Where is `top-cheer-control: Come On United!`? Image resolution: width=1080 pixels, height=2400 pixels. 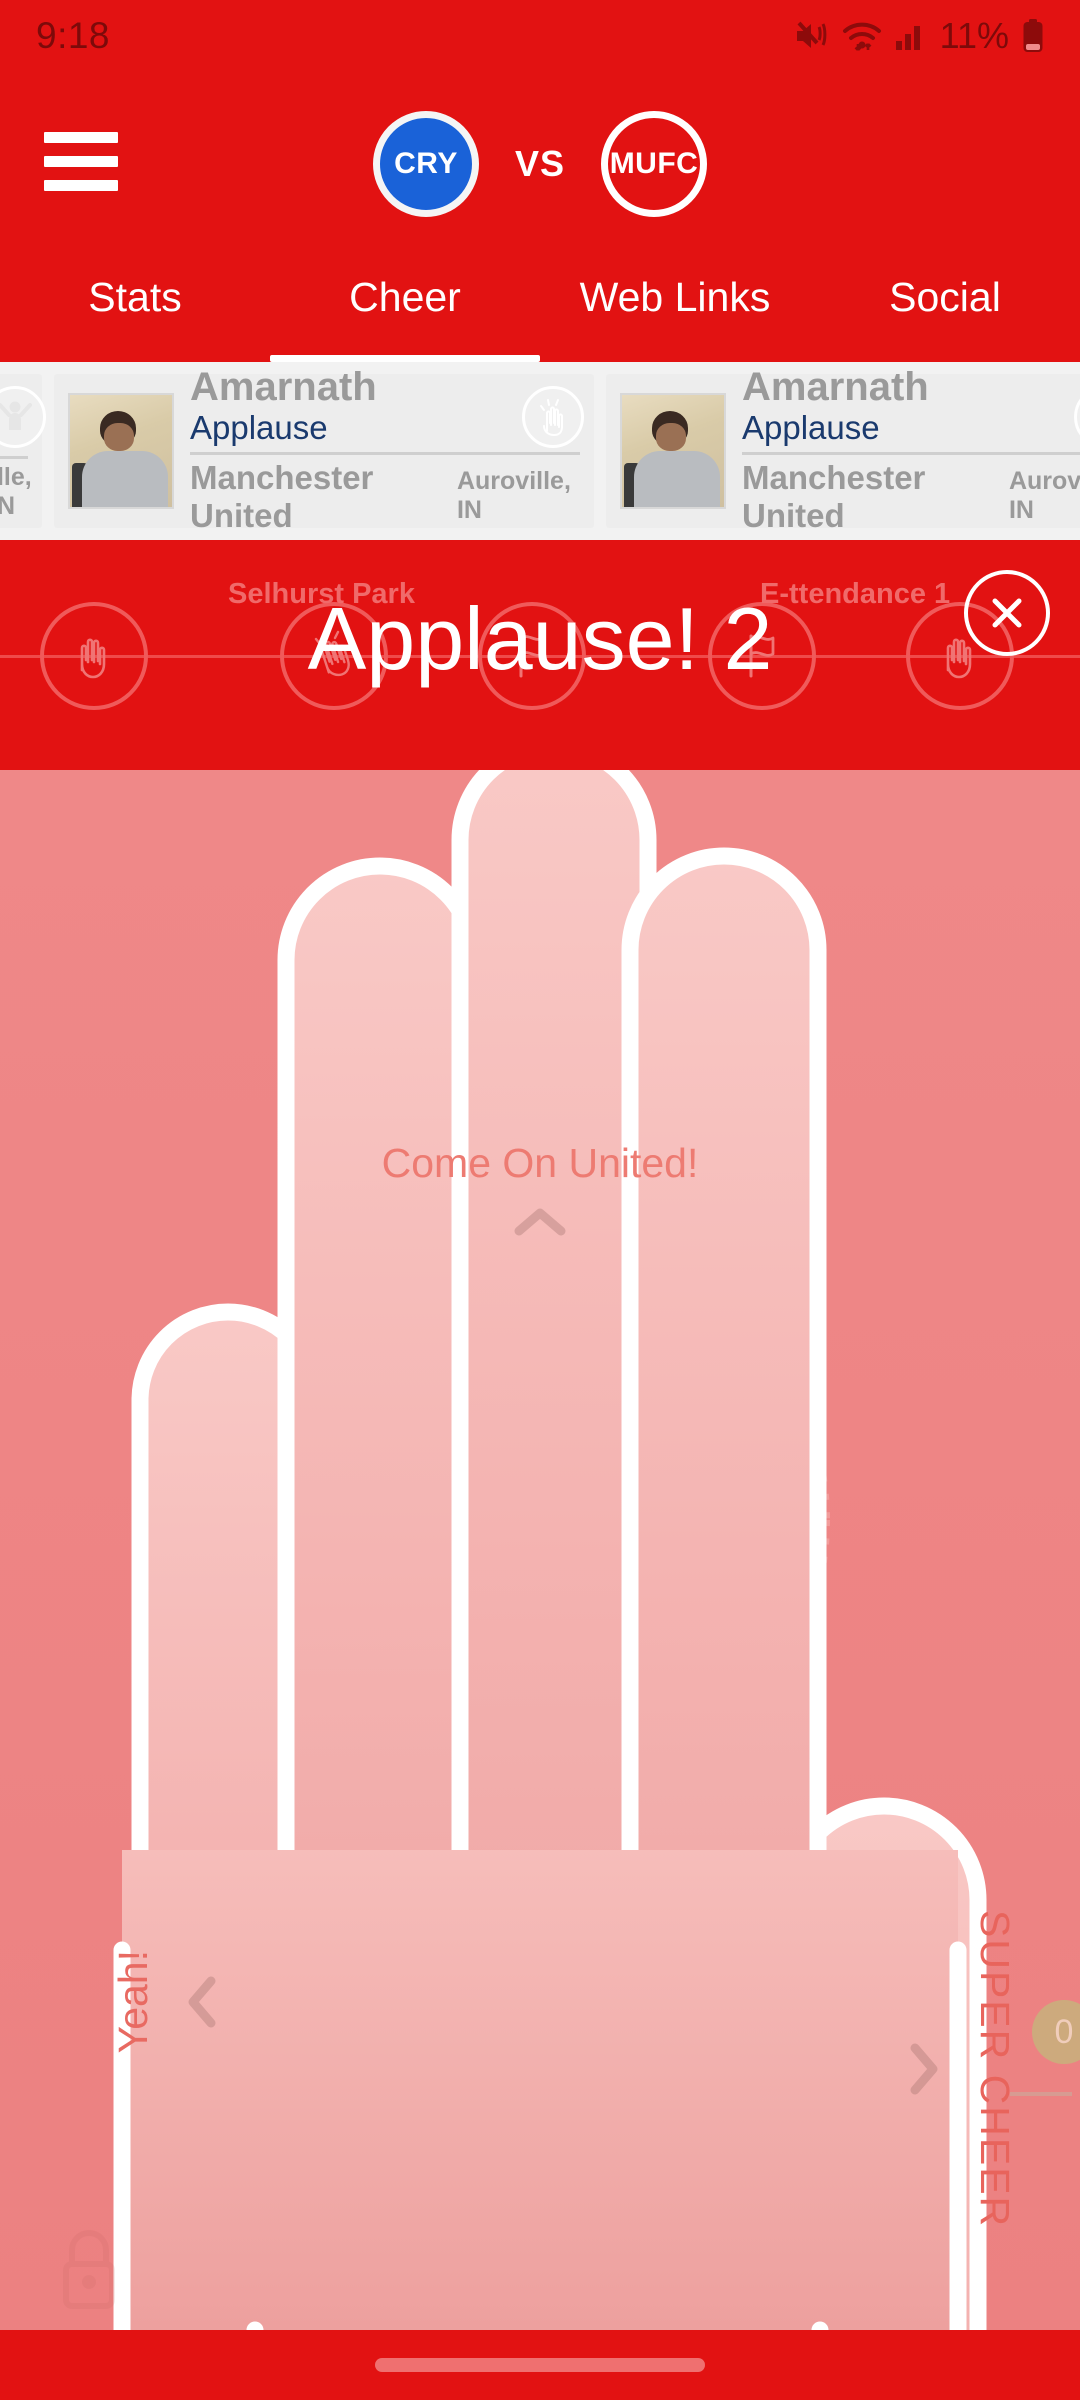
top-cheer-control: Come On United! is located at coordinates (540, 1189).